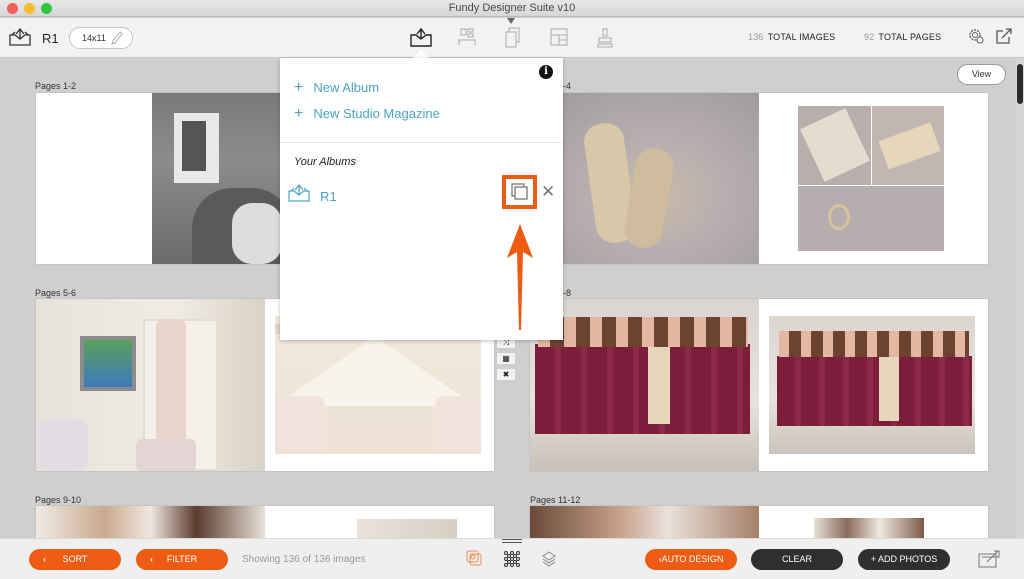 The image size is (1024, 579). Describe the element at coordinates (94, 38) in the screenshot. I see `album-size-label: 14x11` at that location.